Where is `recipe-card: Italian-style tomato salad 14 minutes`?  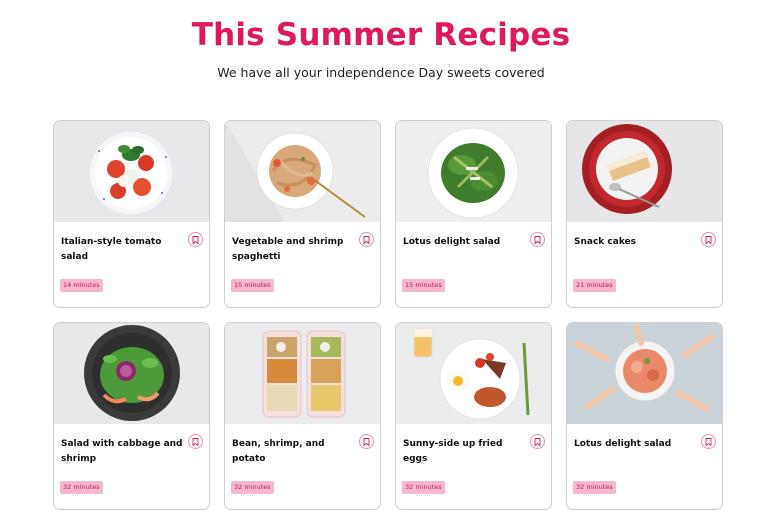 recipe-card: Italian-style tomato salad 14 minutes is located at coordinates (131, 214).